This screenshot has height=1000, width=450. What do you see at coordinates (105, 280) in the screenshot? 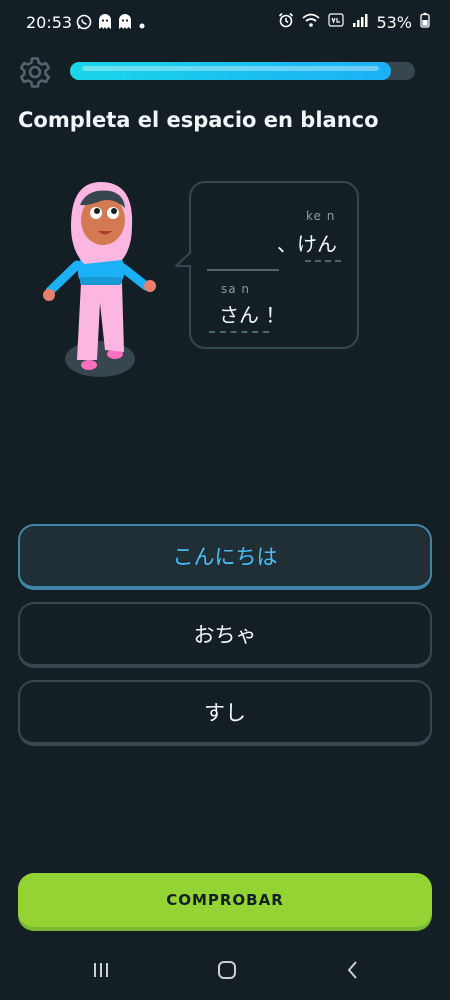
I see `character-illustration` at bounding box center [105, 280].